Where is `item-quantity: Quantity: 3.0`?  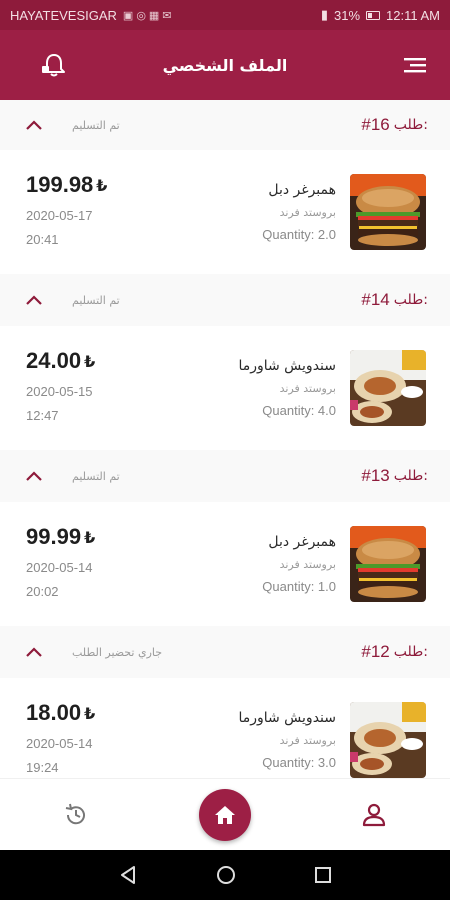 item-quantity: Quantity: 3.0 is located at coordinates (299, 762).